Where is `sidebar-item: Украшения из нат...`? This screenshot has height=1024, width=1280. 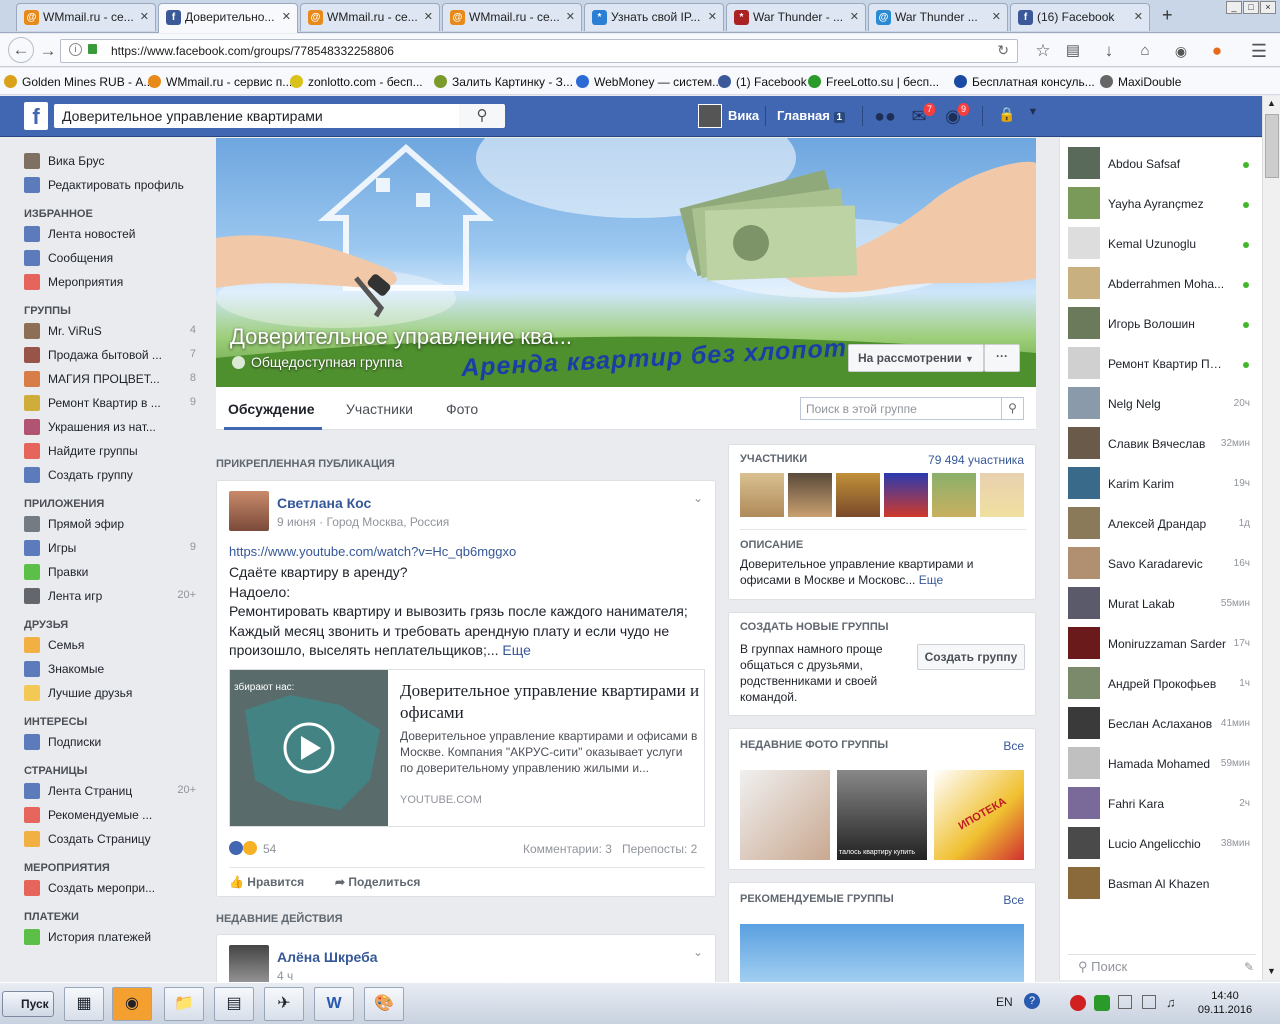
sidebar-item: Украшения из нат... is located at coordinates (112, 428).